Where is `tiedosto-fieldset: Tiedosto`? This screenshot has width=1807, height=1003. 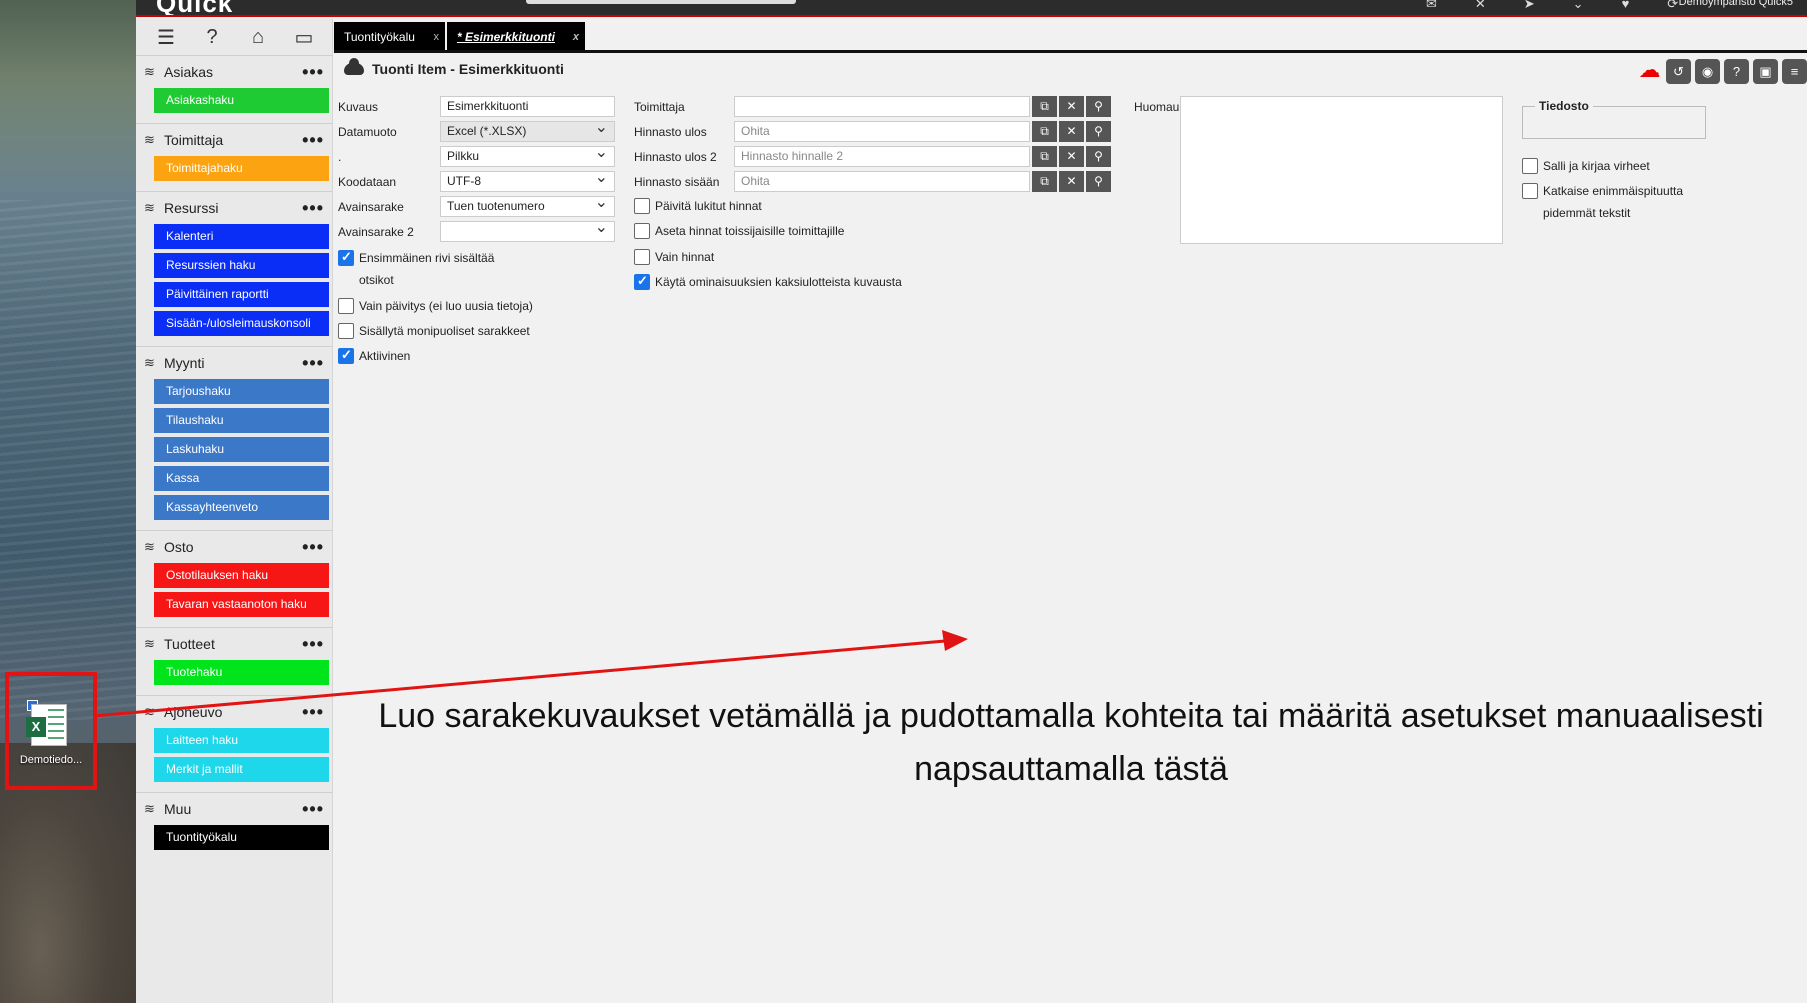
tiedosto-fieldset: Tiedosto is located at coordinates (1614, 119).